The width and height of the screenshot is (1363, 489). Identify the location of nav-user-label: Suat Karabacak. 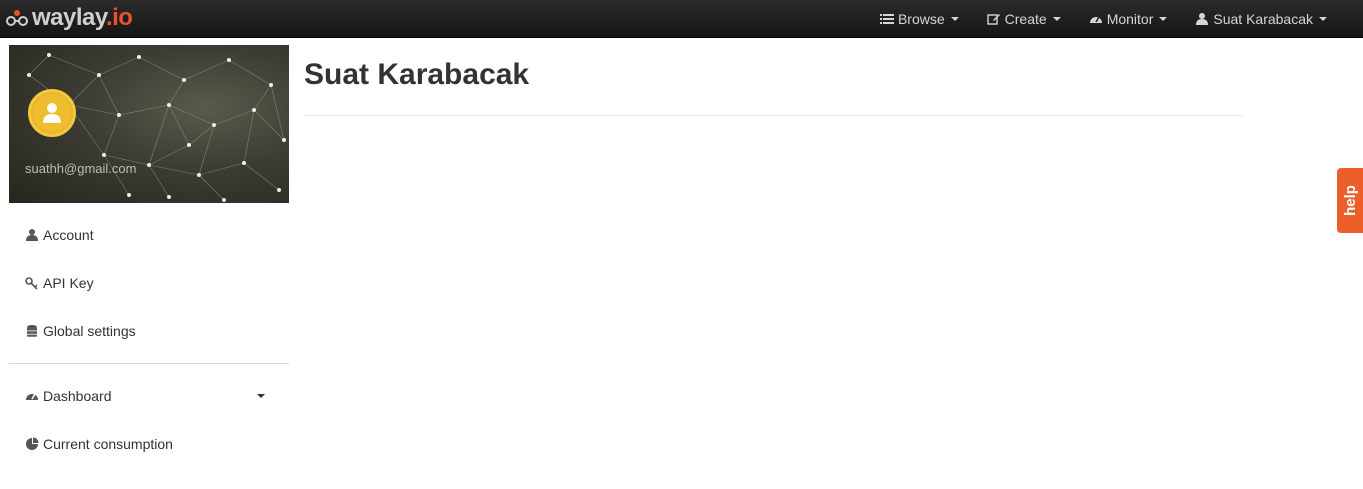
(1263, 19).